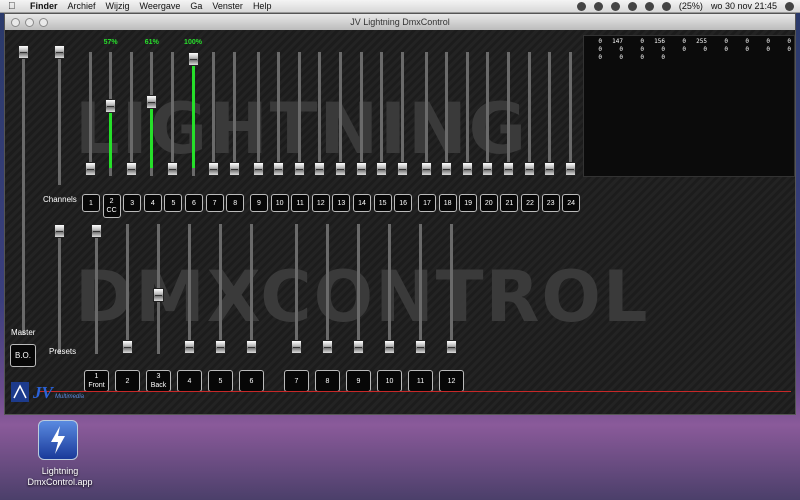 The image size is (800, 500). What do you see at coordinates (58, 440) in the screenshot?
I see `app-icon` at bounding box center [58, 440].